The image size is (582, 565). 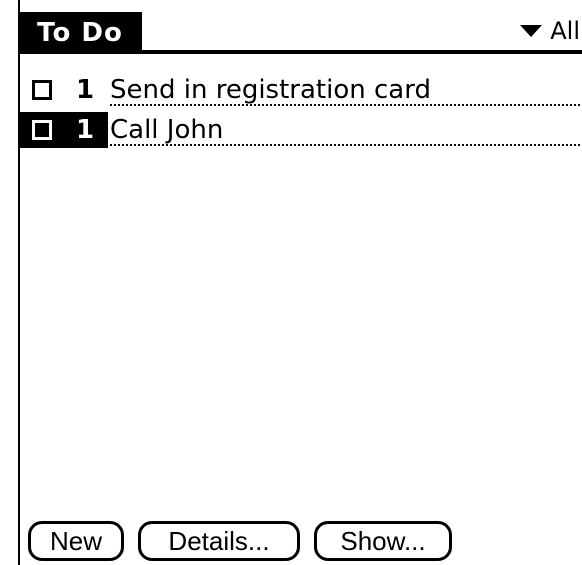 I want to click on todo-item: 1 Call John, so click(x=301, y=130).